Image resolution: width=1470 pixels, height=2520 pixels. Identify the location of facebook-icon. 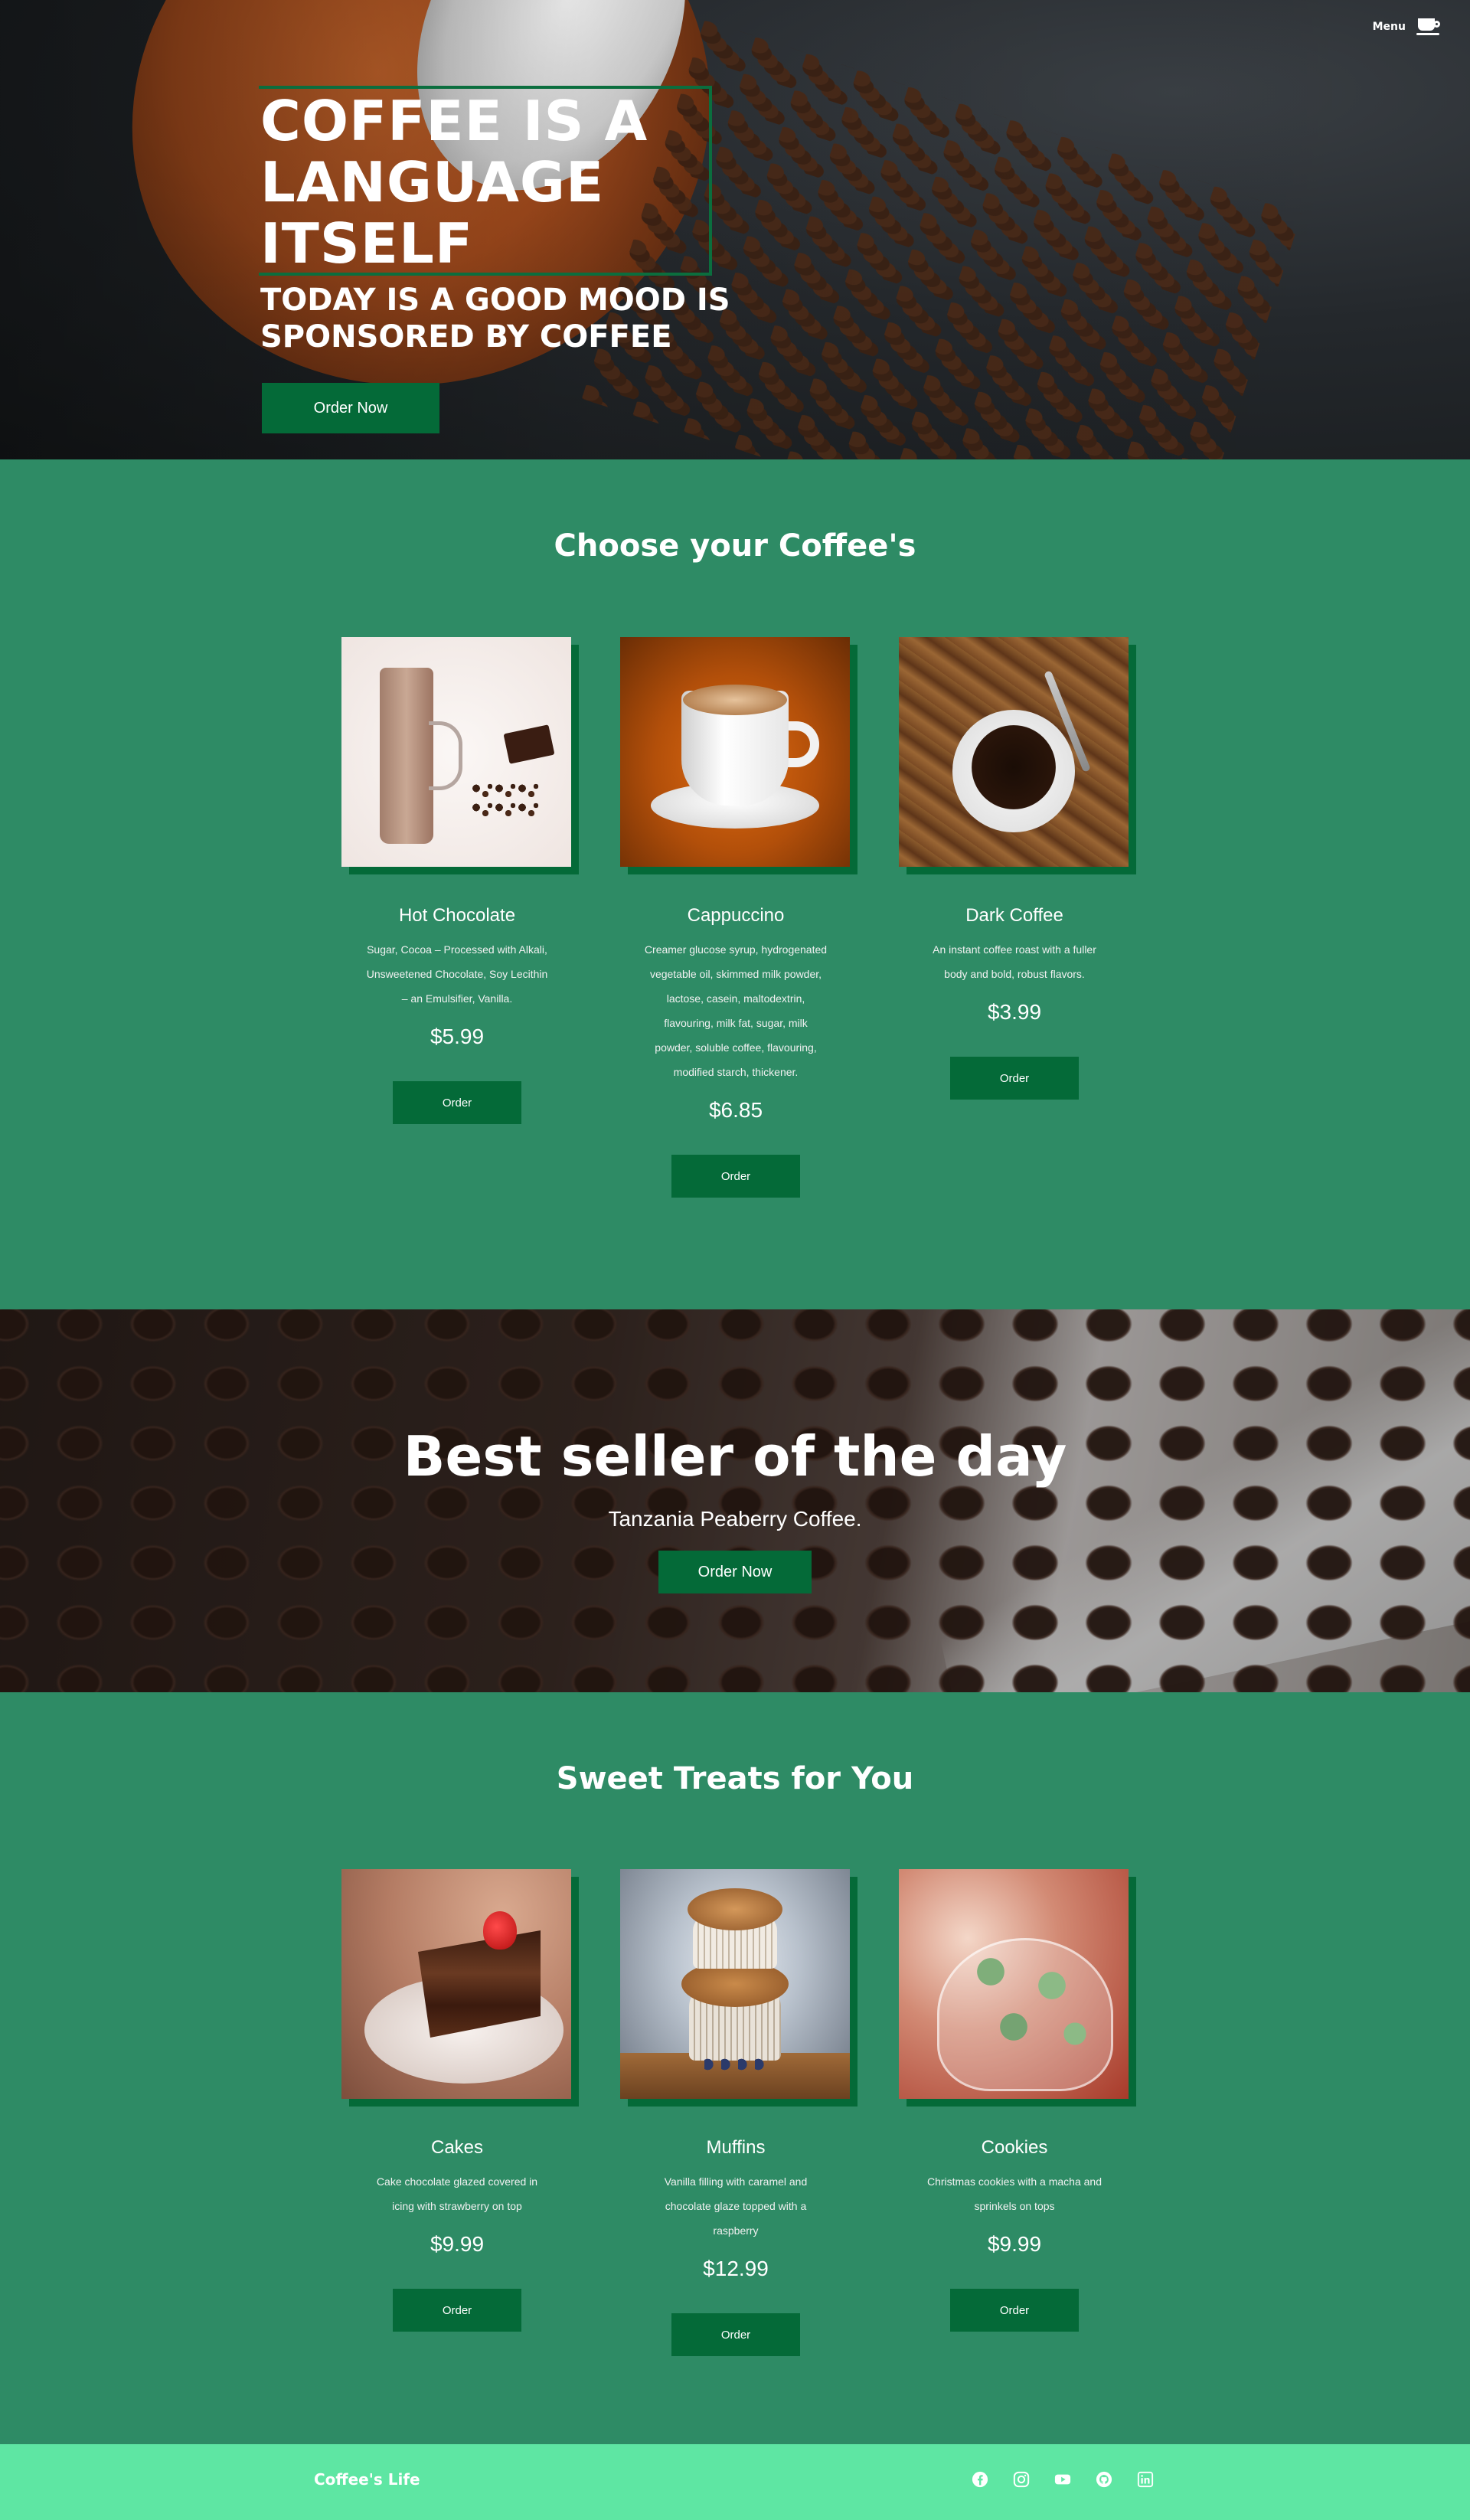
(980, 2479).